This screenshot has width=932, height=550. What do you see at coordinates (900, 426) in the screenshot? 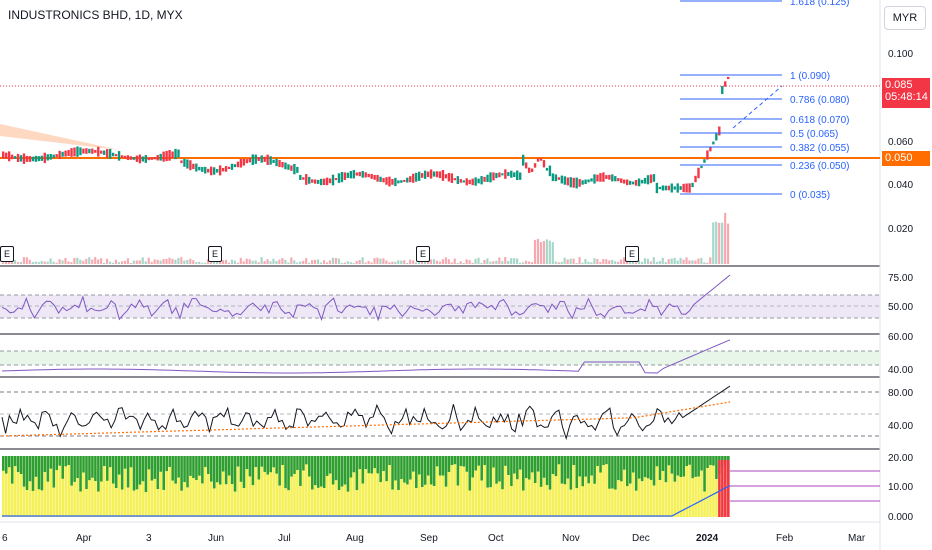
I see `stoch-tick: 40.00` at bounding box center [900, 426].